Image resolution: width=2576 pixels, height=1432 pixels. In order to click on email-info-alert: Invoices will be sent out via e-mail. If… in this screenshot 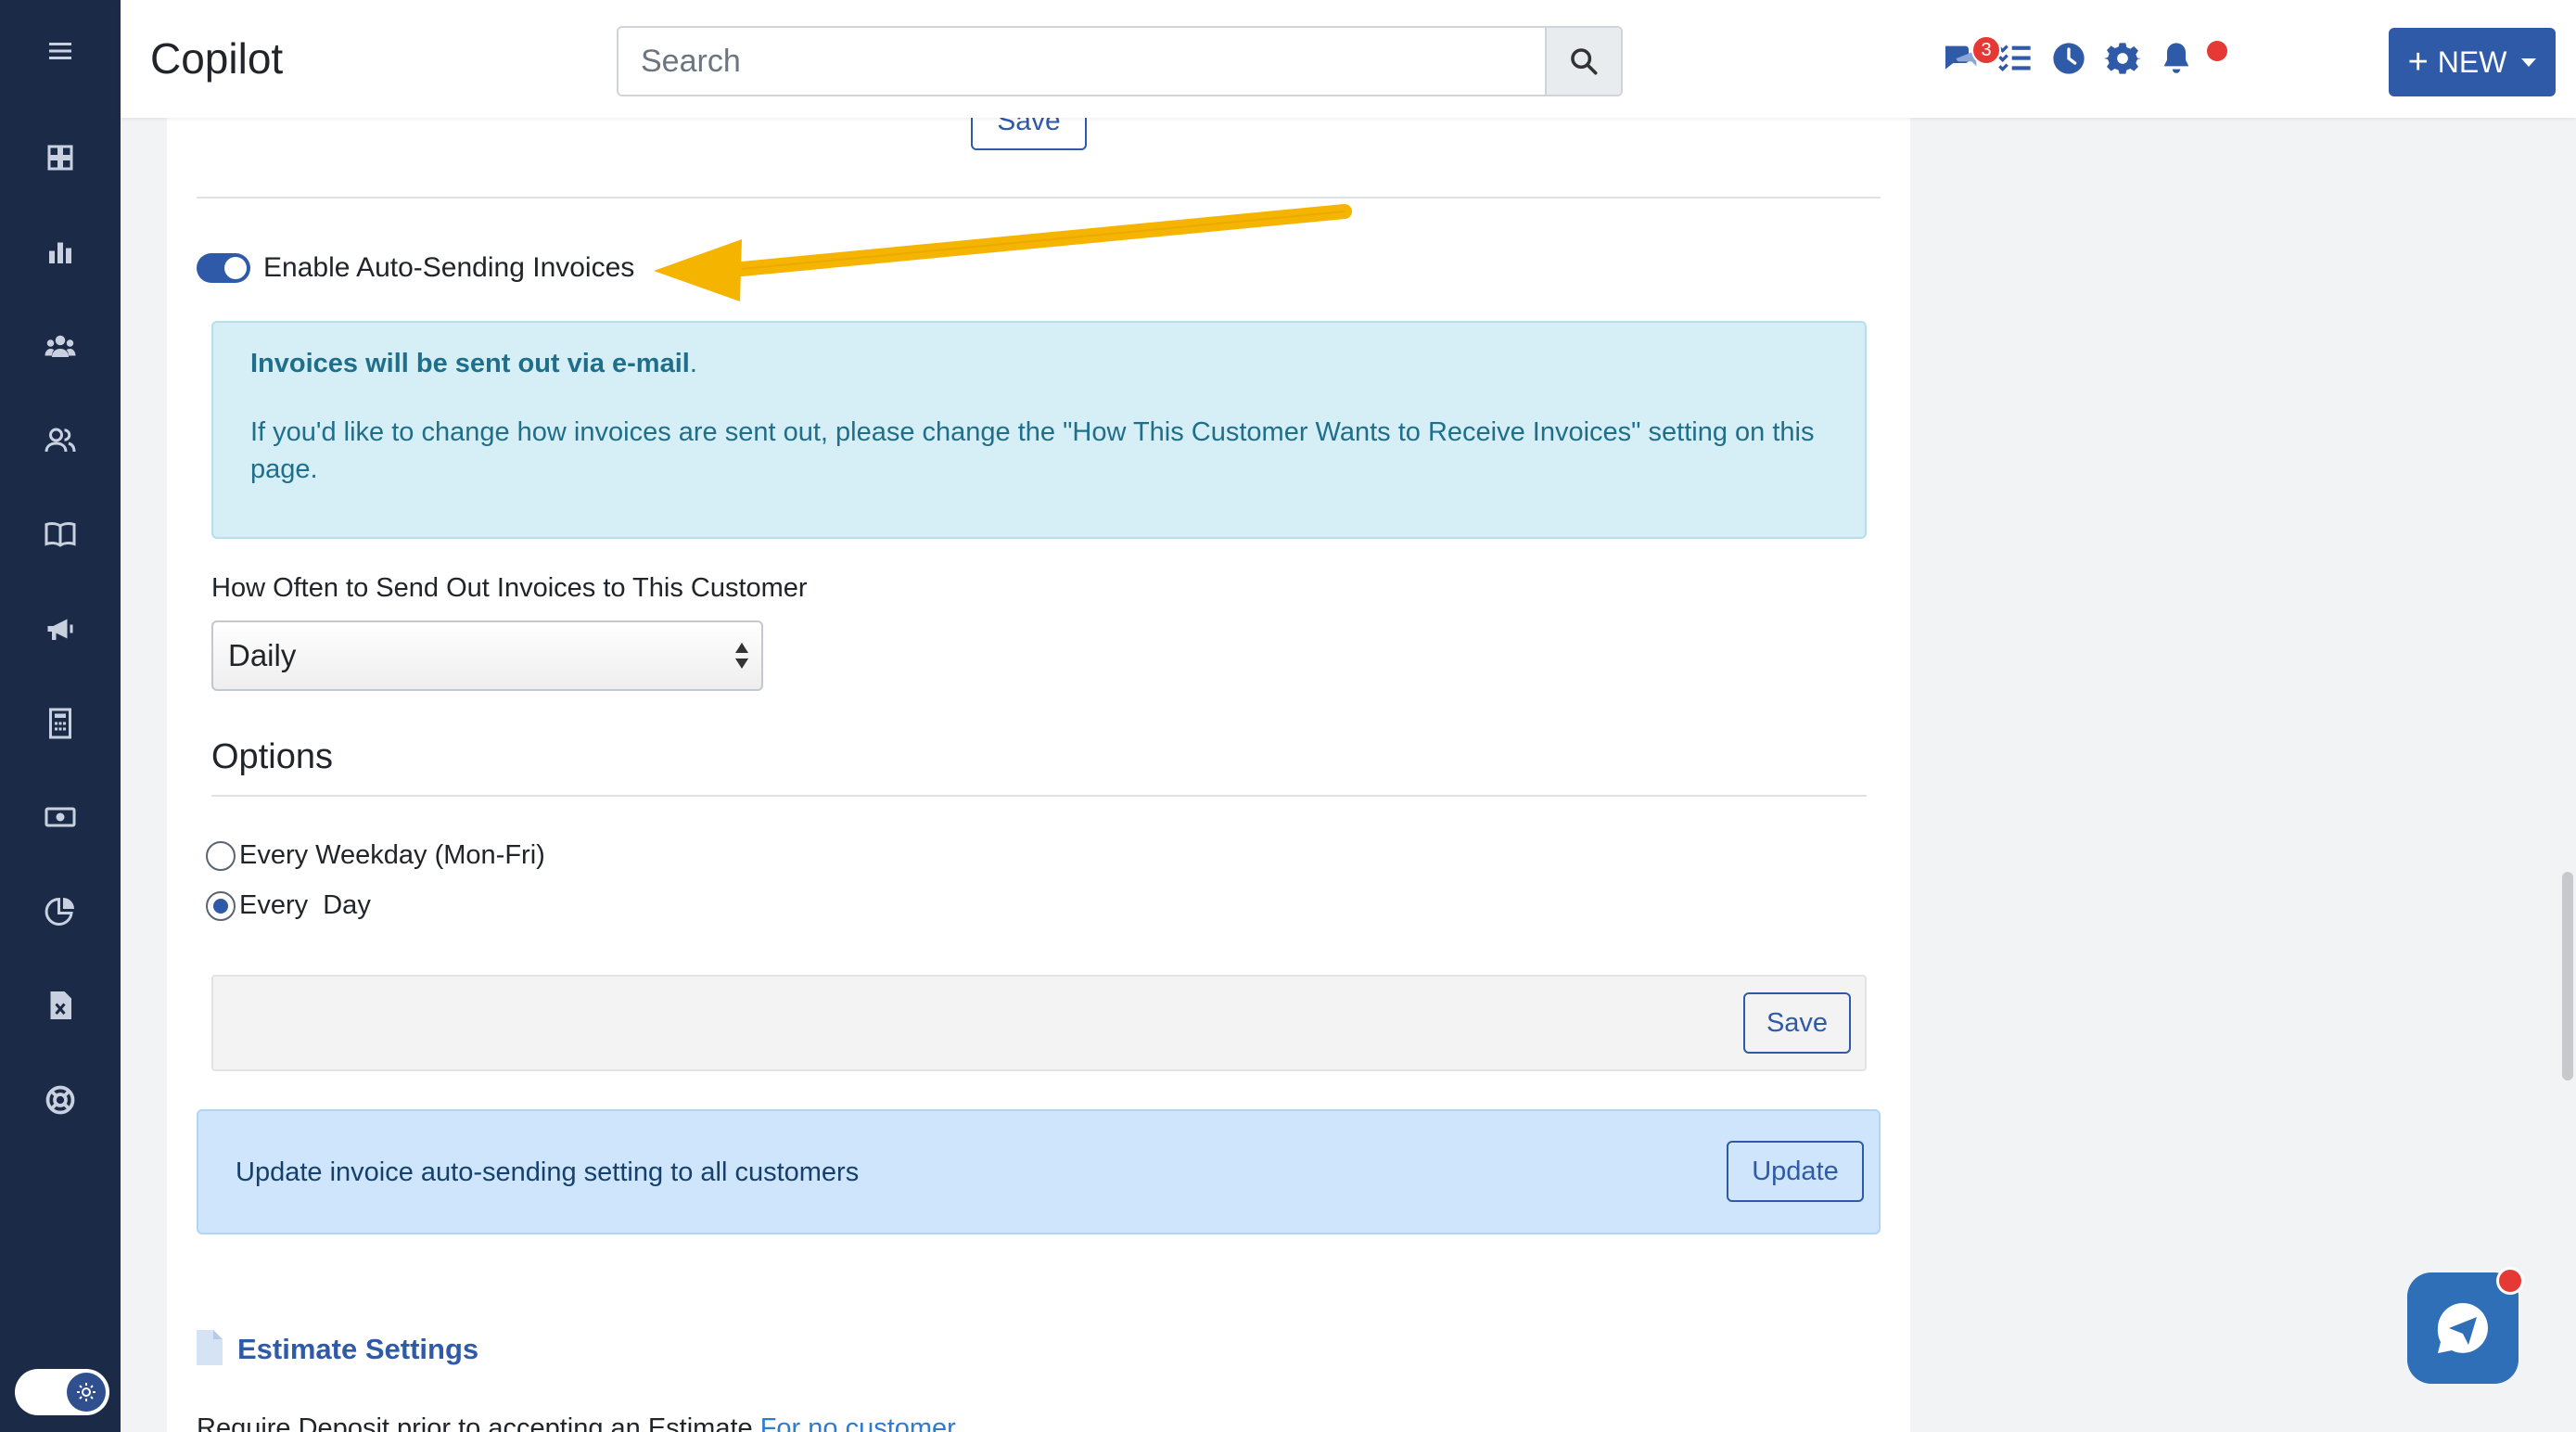, I will do `click(1039, 430)`.